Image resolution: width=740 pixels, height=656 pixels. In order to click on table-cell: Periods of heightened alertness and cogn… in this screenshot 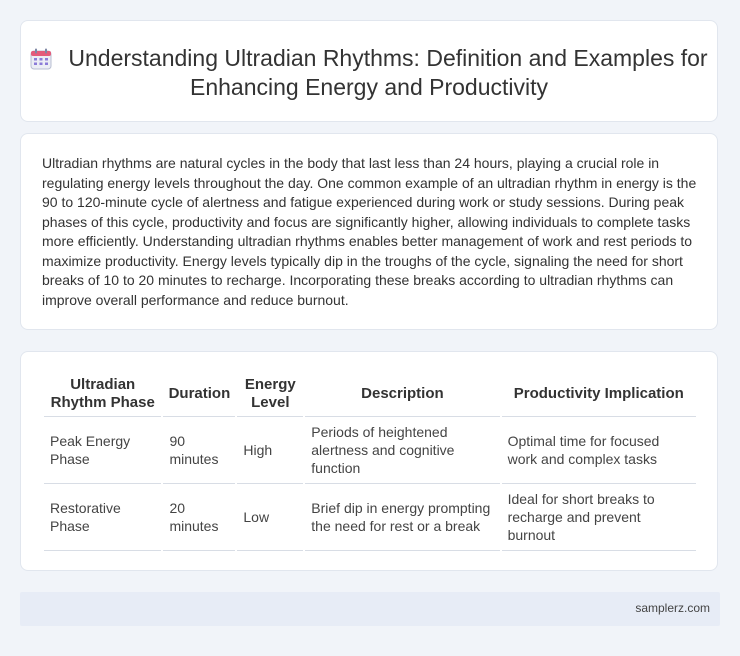, I will do `click(402, 450)`.